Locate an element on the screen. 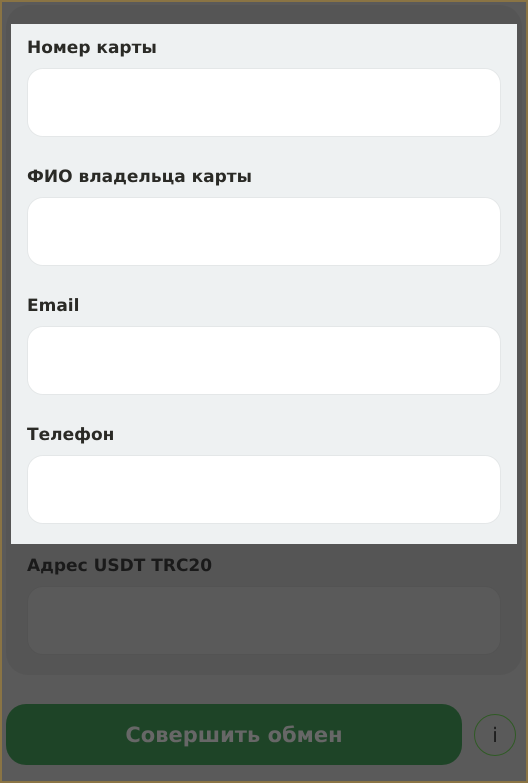 The height and width of the screenshot is (783, 528). field-label: ФИО владельца карты is located at coordinates (140, 177).